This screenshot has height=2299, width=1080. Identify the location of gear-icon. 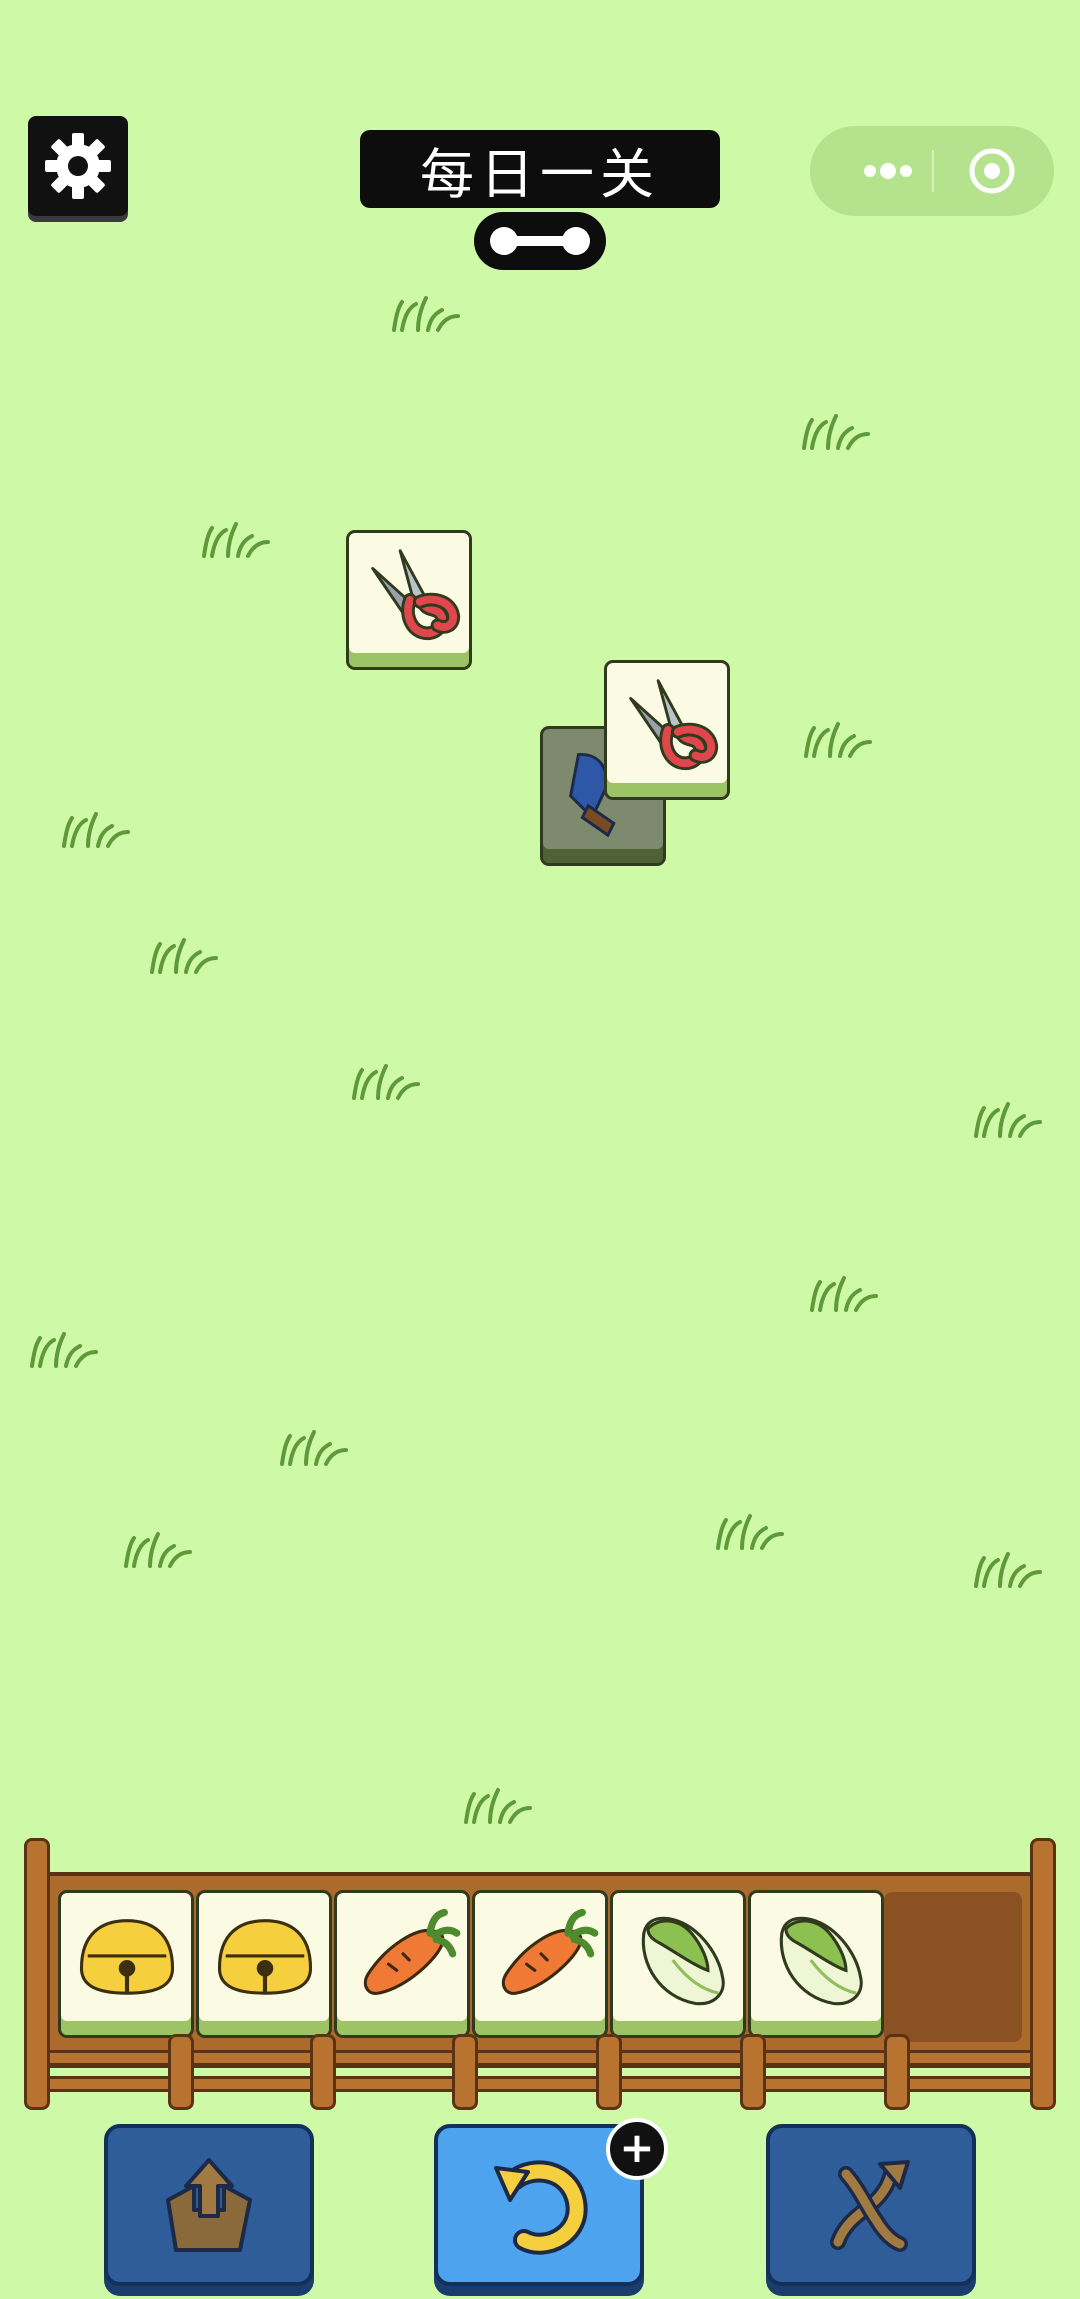
(78, 166).